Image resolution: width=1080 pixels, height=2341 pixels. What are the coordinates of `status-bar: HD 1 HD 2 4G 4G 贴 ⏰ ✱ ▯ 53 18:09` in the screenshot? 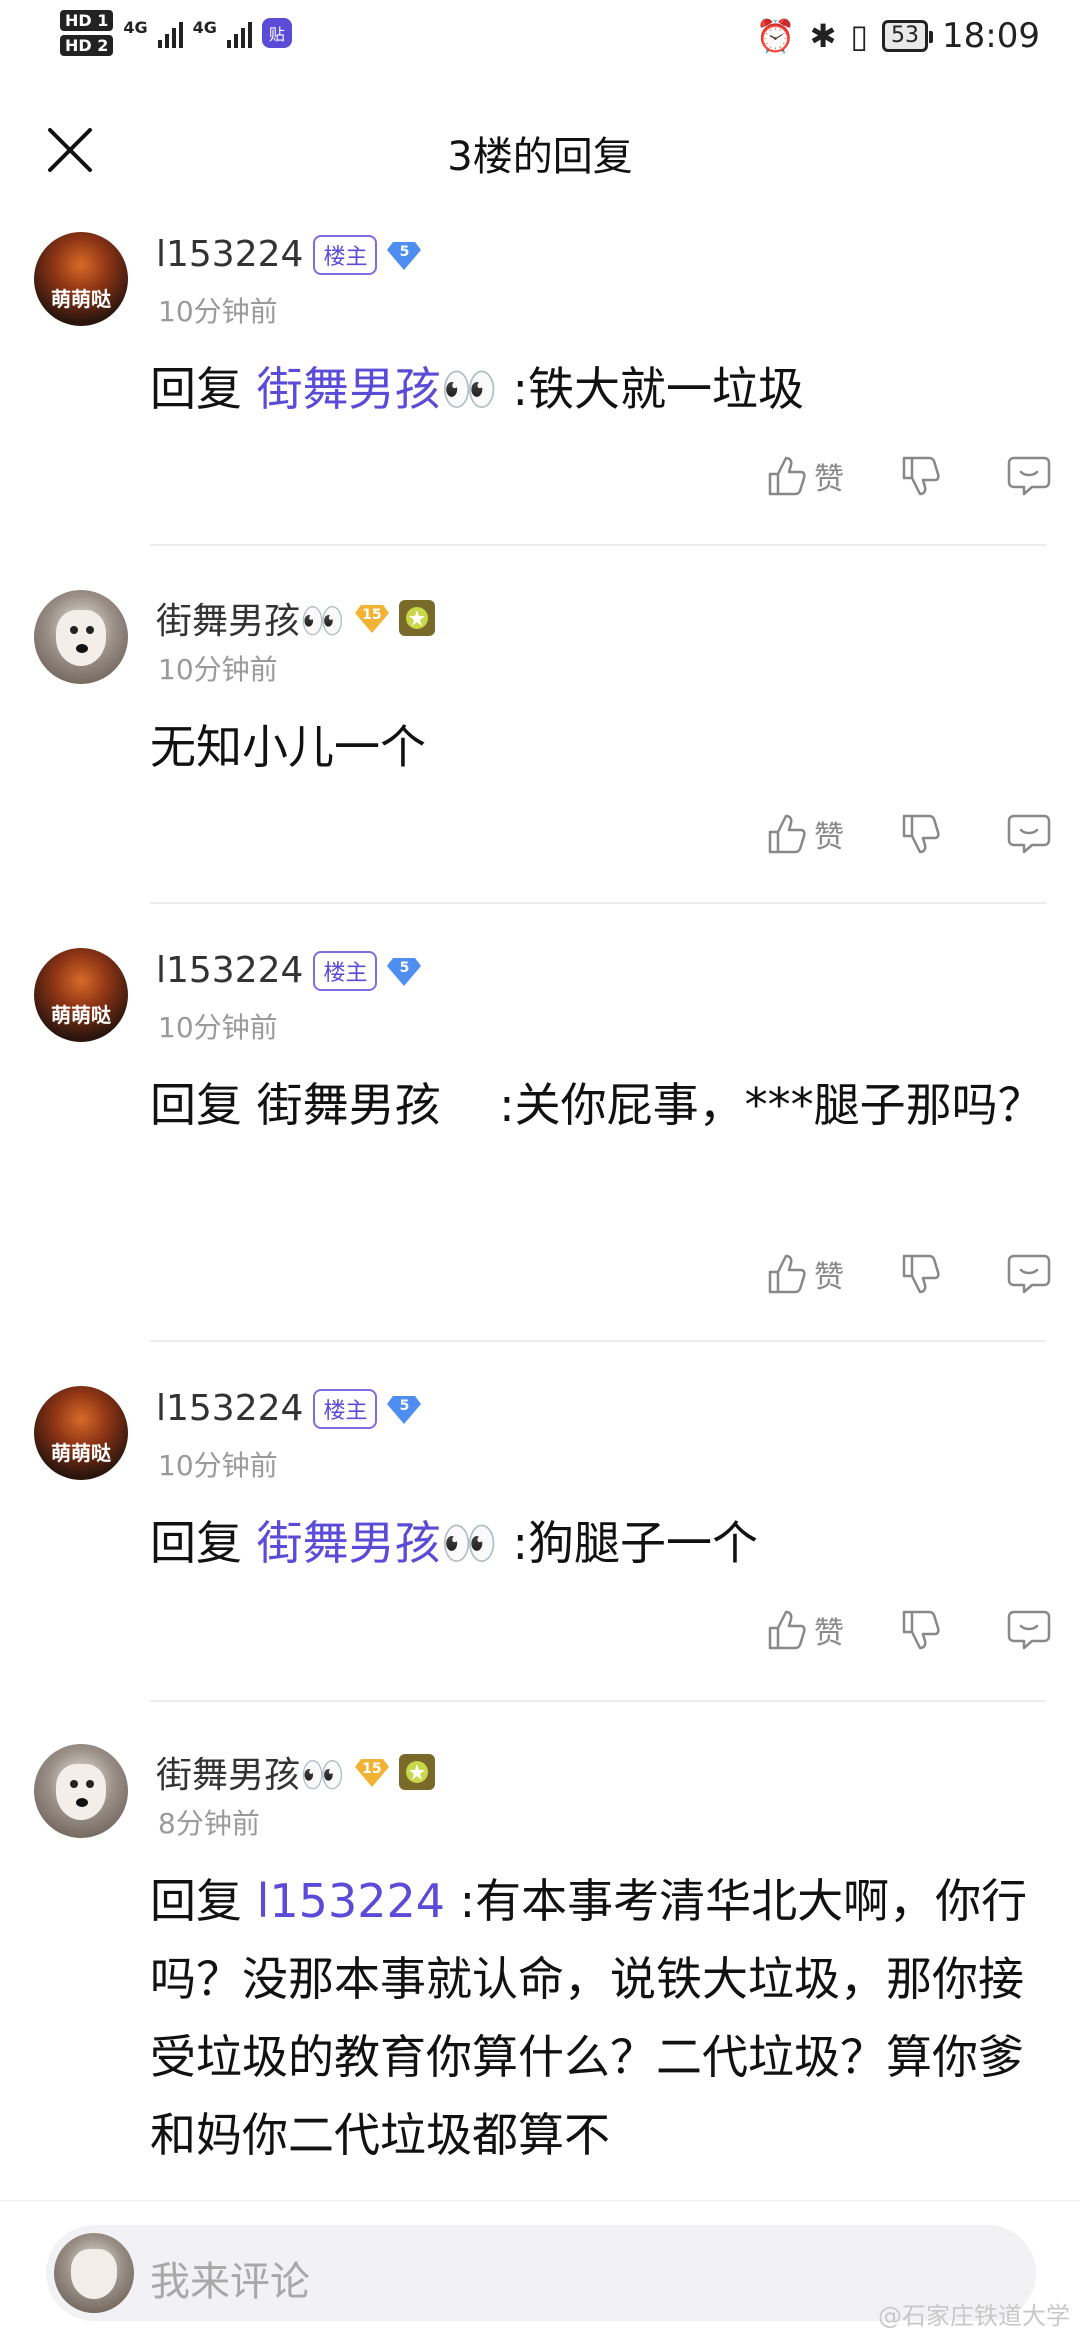 It's located at (540, 40).